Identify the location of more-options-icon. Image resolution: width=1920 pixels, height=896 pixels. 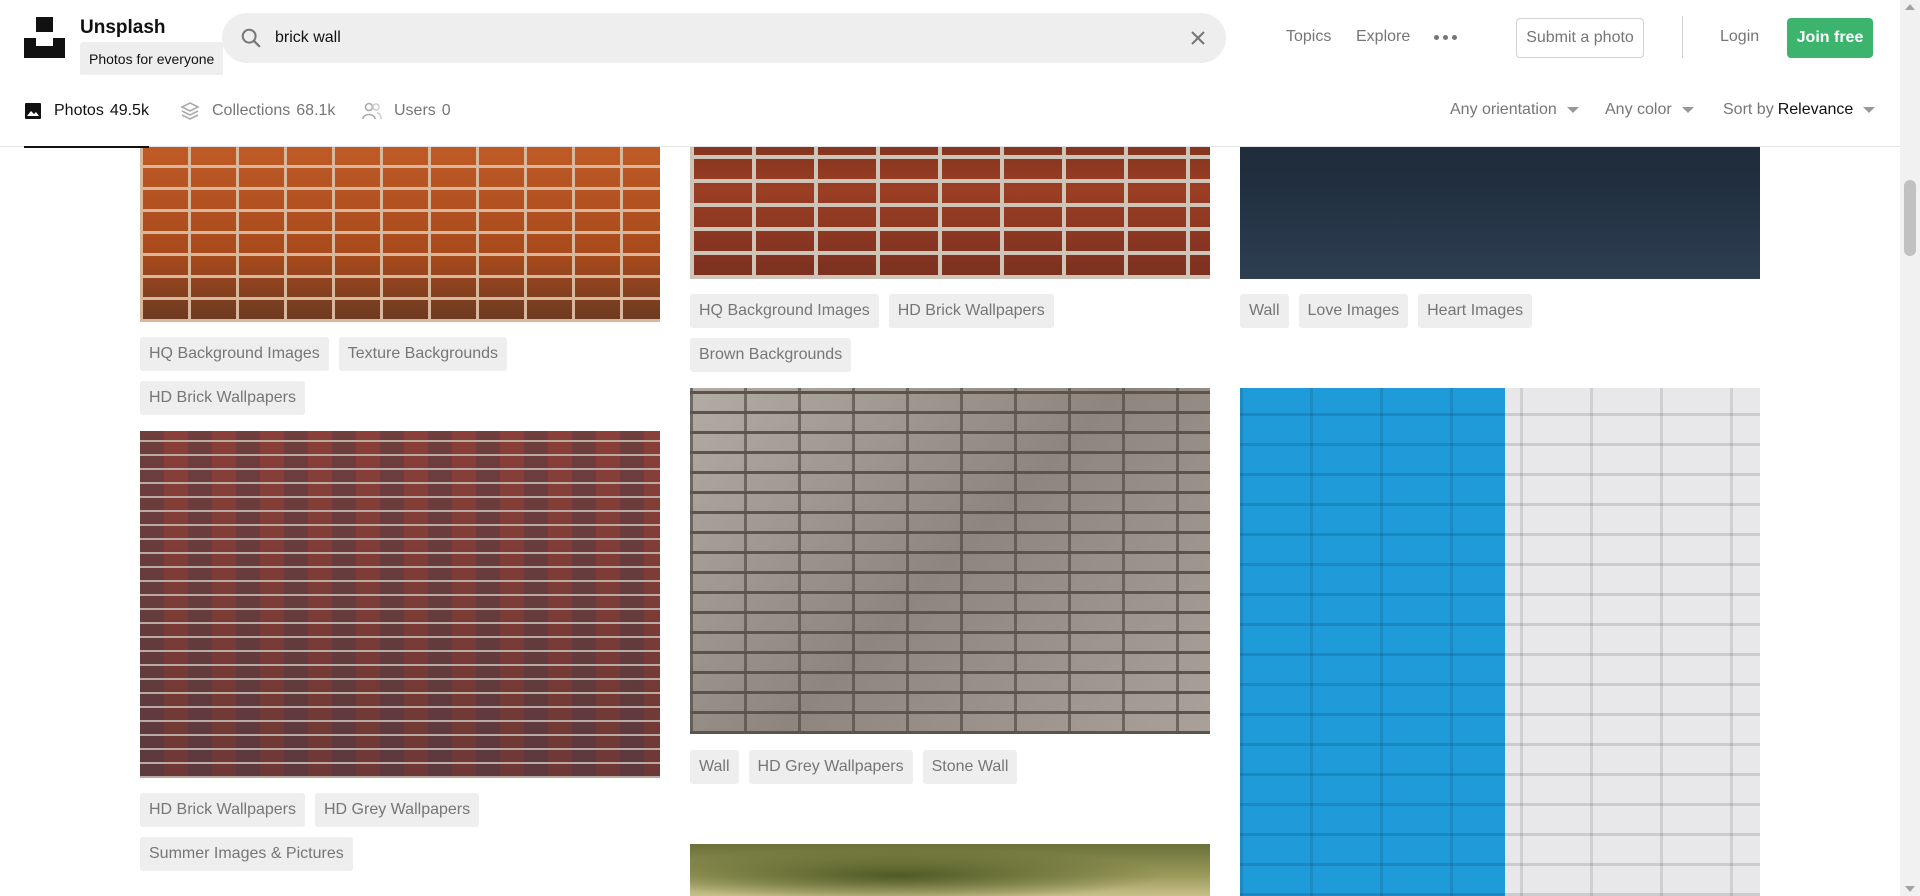
(1446, 37).